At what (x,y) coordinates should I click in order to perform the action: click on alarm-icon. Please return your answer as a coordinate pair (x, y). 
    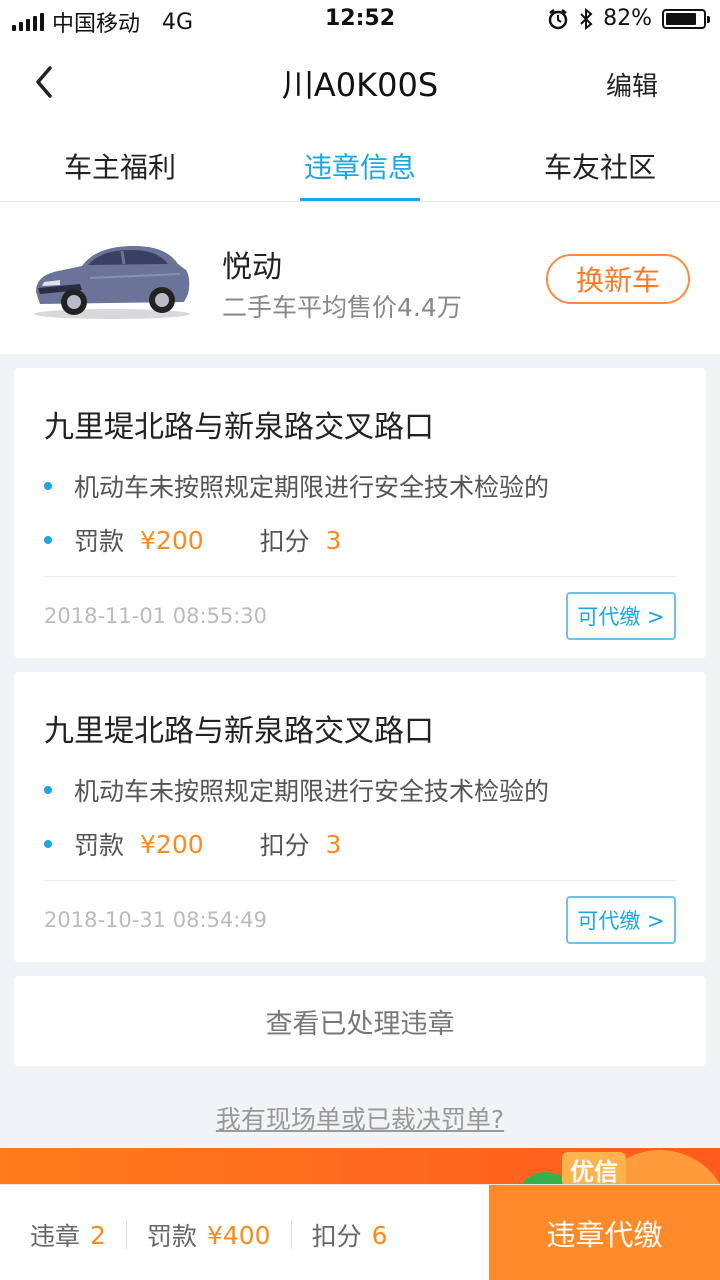
    Looking at the image, I should click on (558, 18).